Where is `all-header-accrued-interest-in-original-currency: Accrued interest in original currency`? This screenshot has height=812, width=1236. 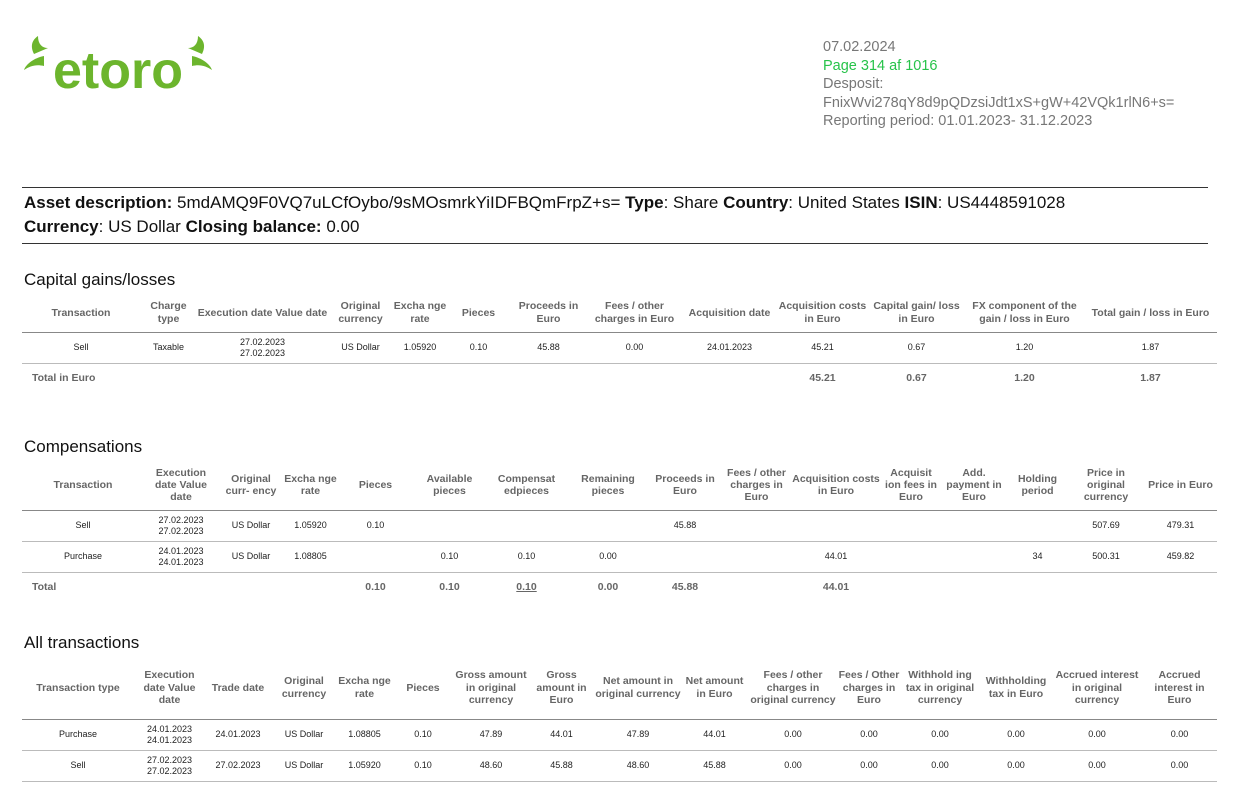 all-header-accrued-interest-in-original-currency: Accrued interest in original currency is located at coordinates (1097, 688).